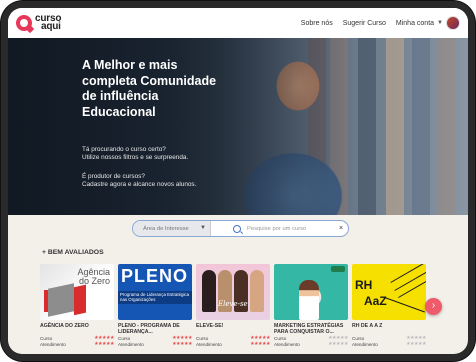 This screenshot has height=362, width=476. Describe the element at coordinates (139, 185) in the screenshot. I see `hero-text-line: Cadastre agora e alcance novos alunos.` at that location.